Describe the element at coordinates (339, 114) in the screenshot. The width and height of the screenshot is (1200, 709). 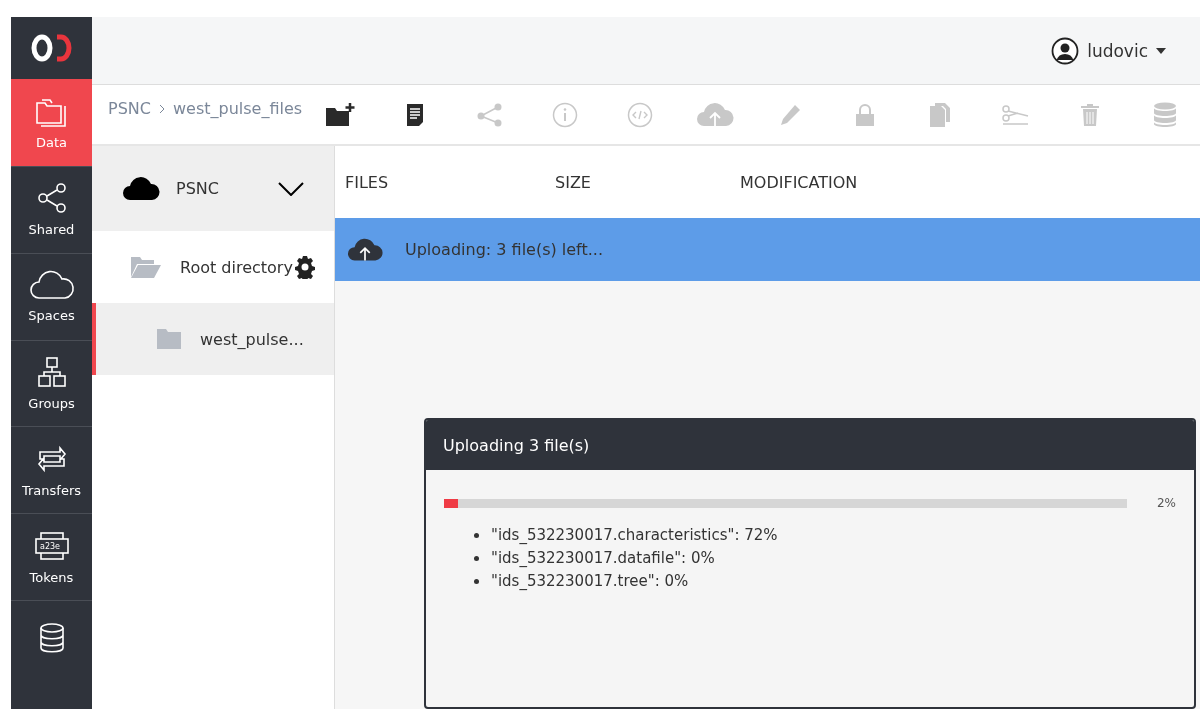
I see `new-folder-icon` at that location.